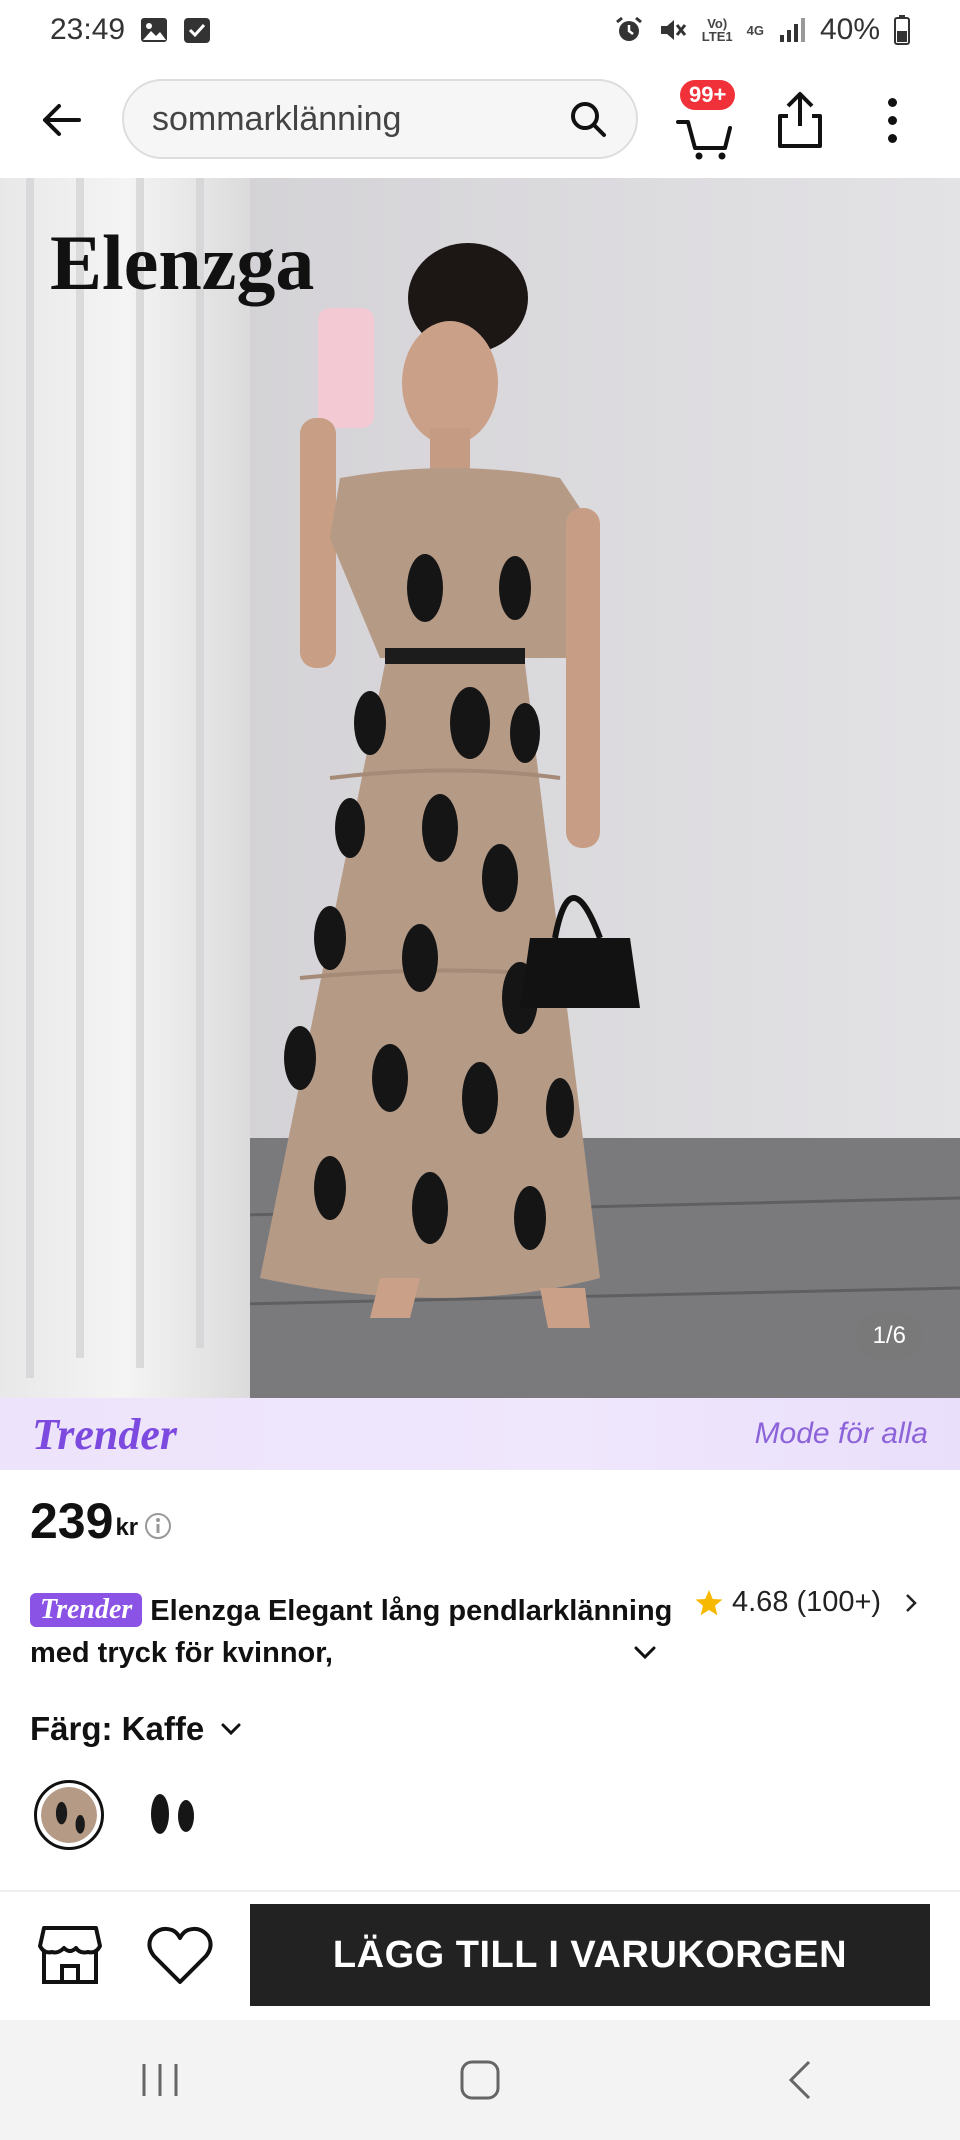 The width and height of the screenshot is (960, 2140). I want to click on store-icon, so click(70, 1955).